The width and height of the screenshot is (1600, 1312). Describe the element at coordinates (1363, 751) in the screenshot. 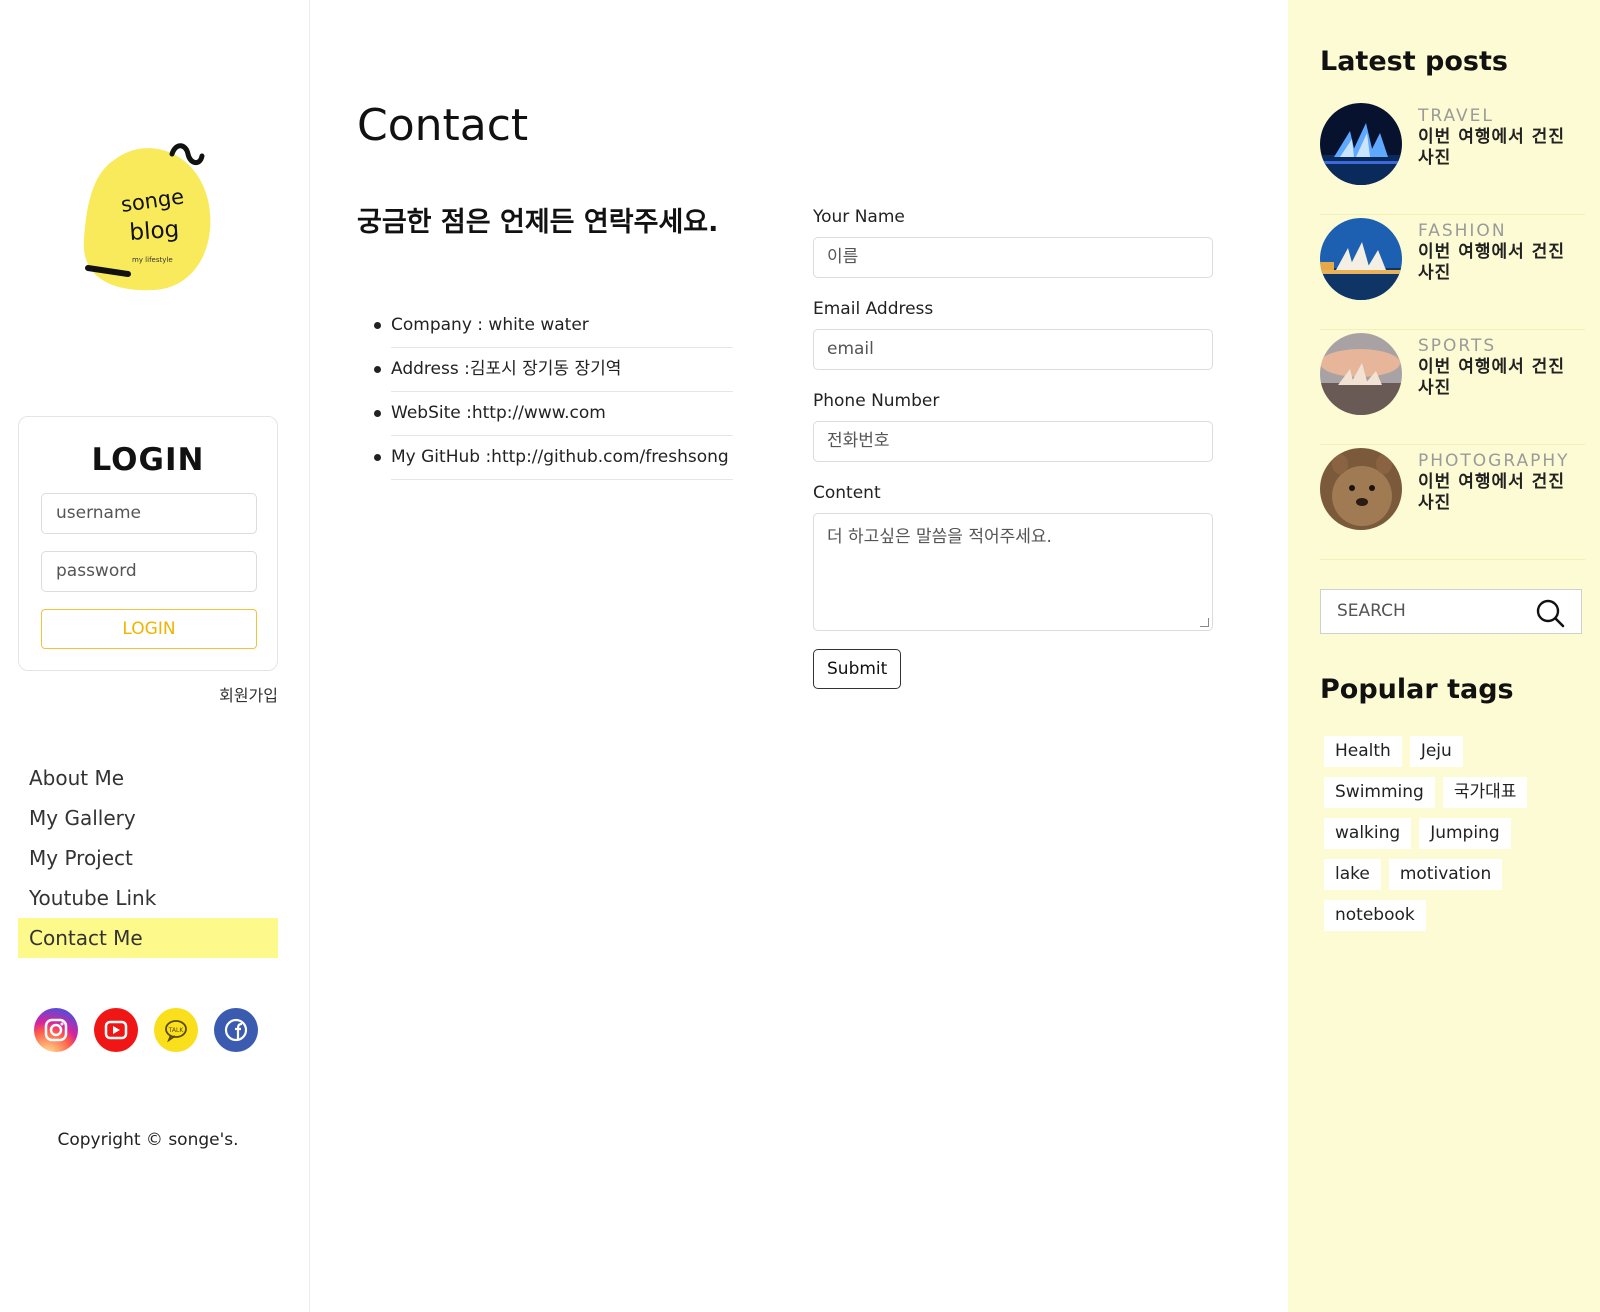

I see `tag-health: Health` at that location.